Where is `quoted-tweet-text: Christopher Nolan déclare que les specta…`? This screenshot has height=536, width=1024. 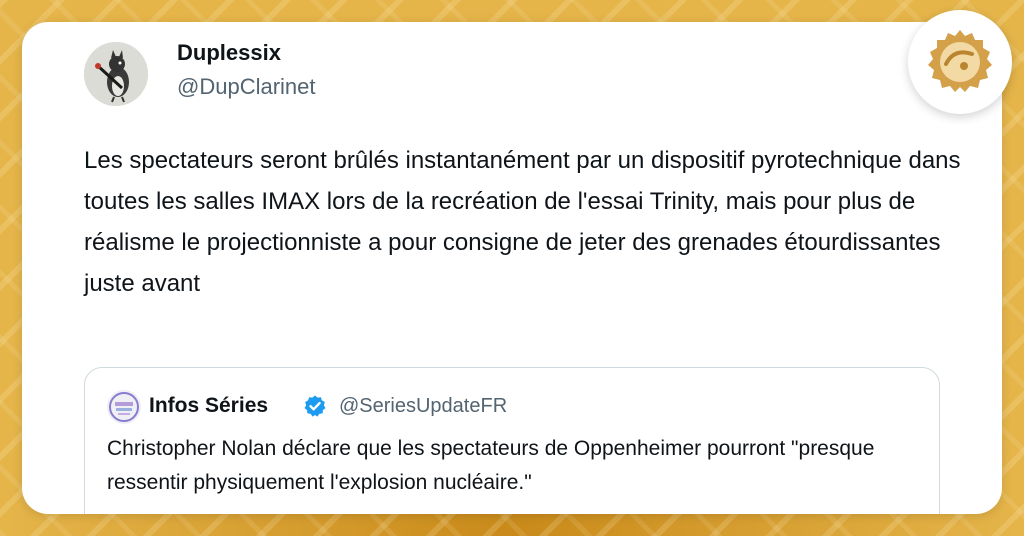 quoted-tweet-text: Christopher Nolan déclare que les specta… is located at coordinates (491, 465).